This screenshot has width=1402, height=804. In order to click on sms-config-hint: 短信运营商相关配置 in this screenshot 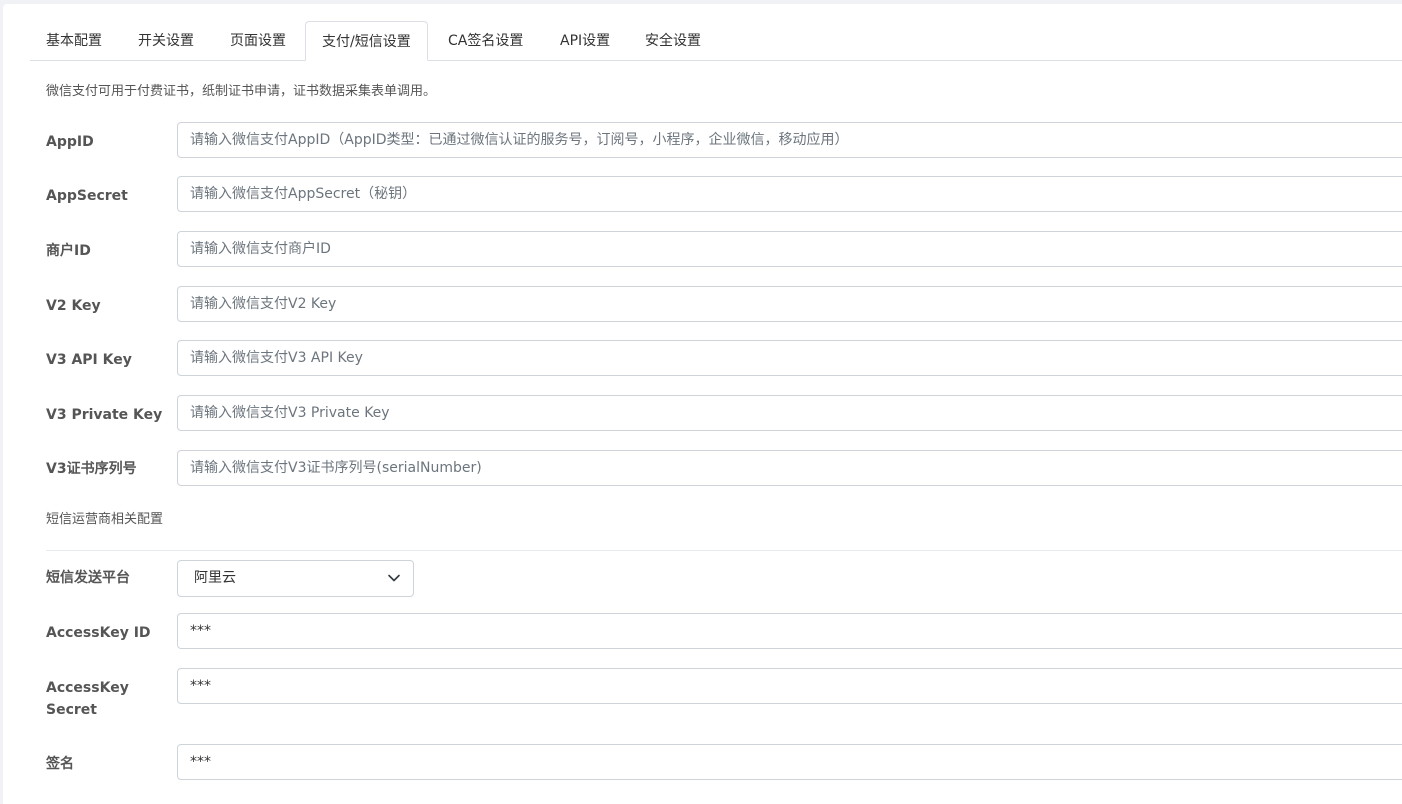, I will do `click(105, 519)`.